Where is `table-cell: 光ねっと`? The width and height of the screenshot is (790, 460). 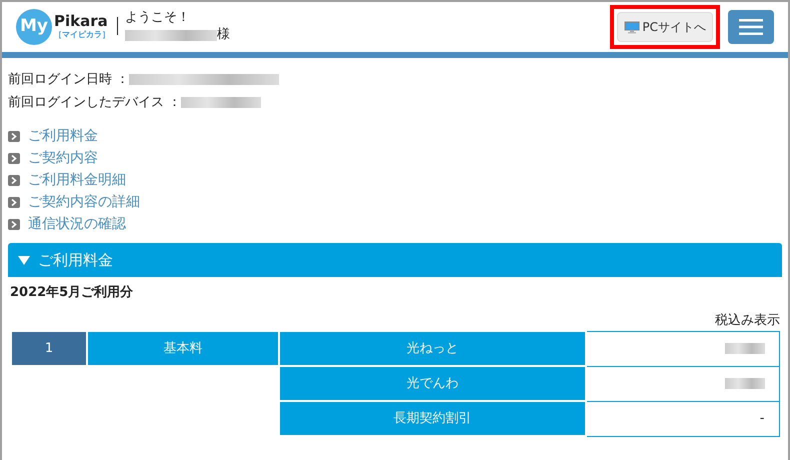 table-cell: 光ねっと is located at coordinates (432, 348).